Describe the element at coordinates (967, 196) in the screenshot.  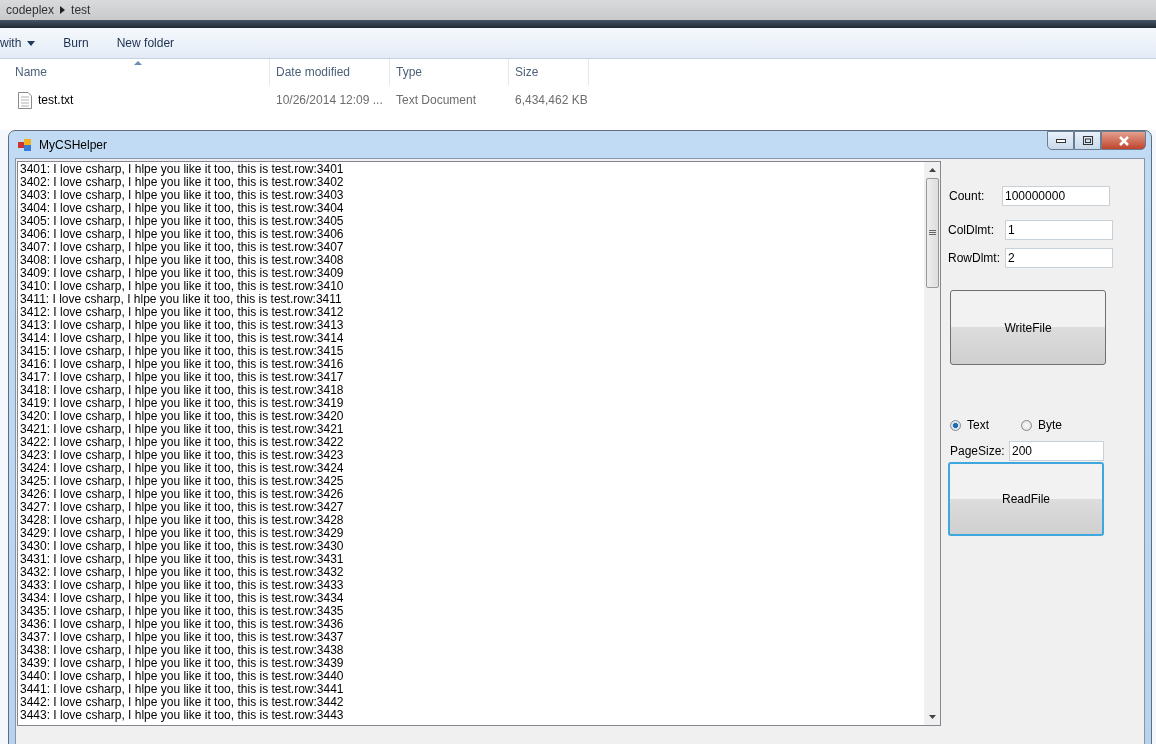
I see `field-label: Count:` at that location.